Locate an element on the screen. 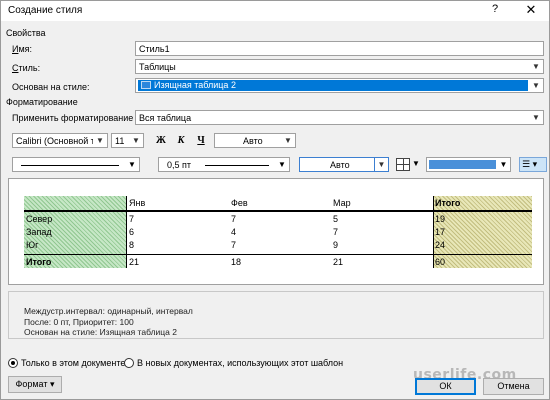 This screenshot has height=400, width=550. line-width-preview is located at coordinates (237, 165).